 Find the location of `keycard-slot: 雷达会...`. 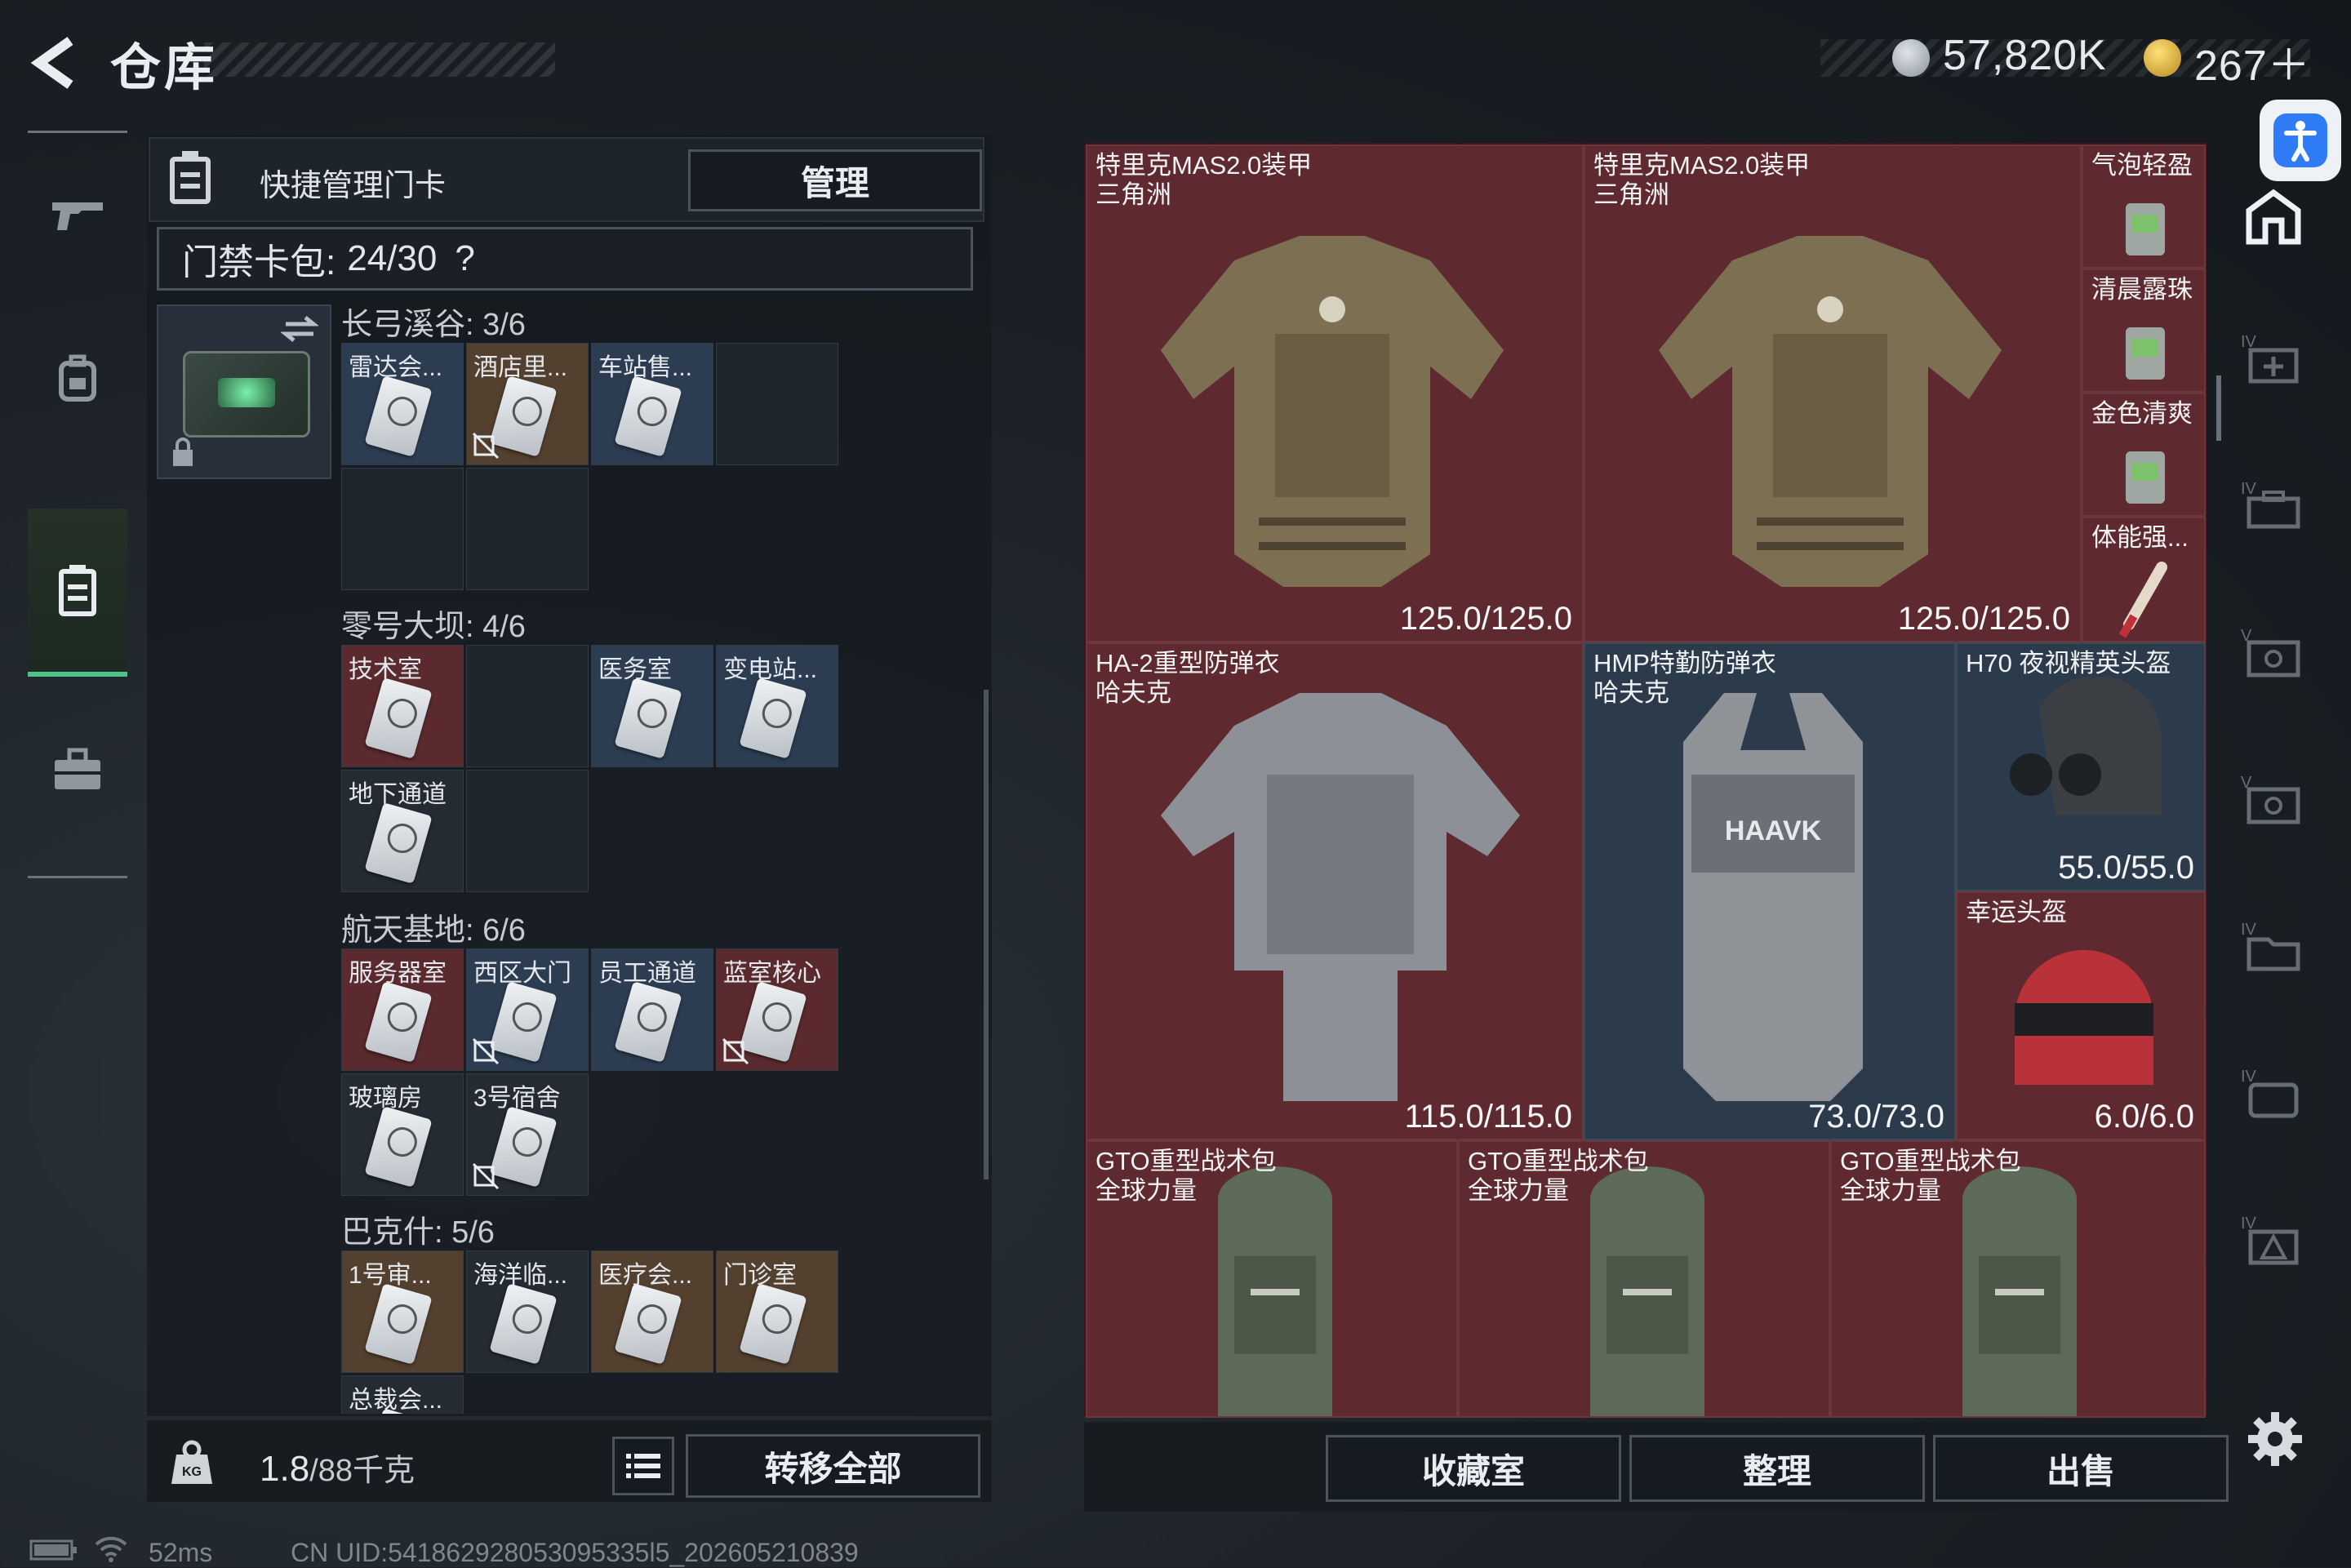

keycard-slot: 雷达会... is located at coordinates (402, 404).